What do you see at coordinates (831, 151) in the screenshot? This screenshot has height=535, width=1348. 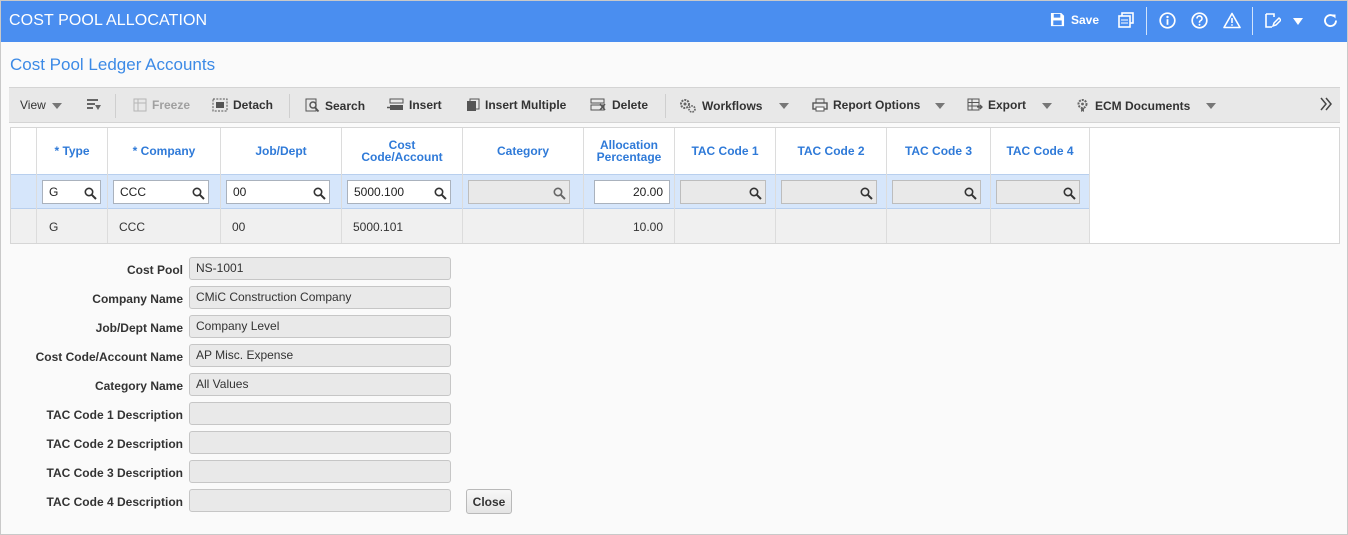 I see `column-header-tac2: TAC Code 2` at bounding box center [831, 151].